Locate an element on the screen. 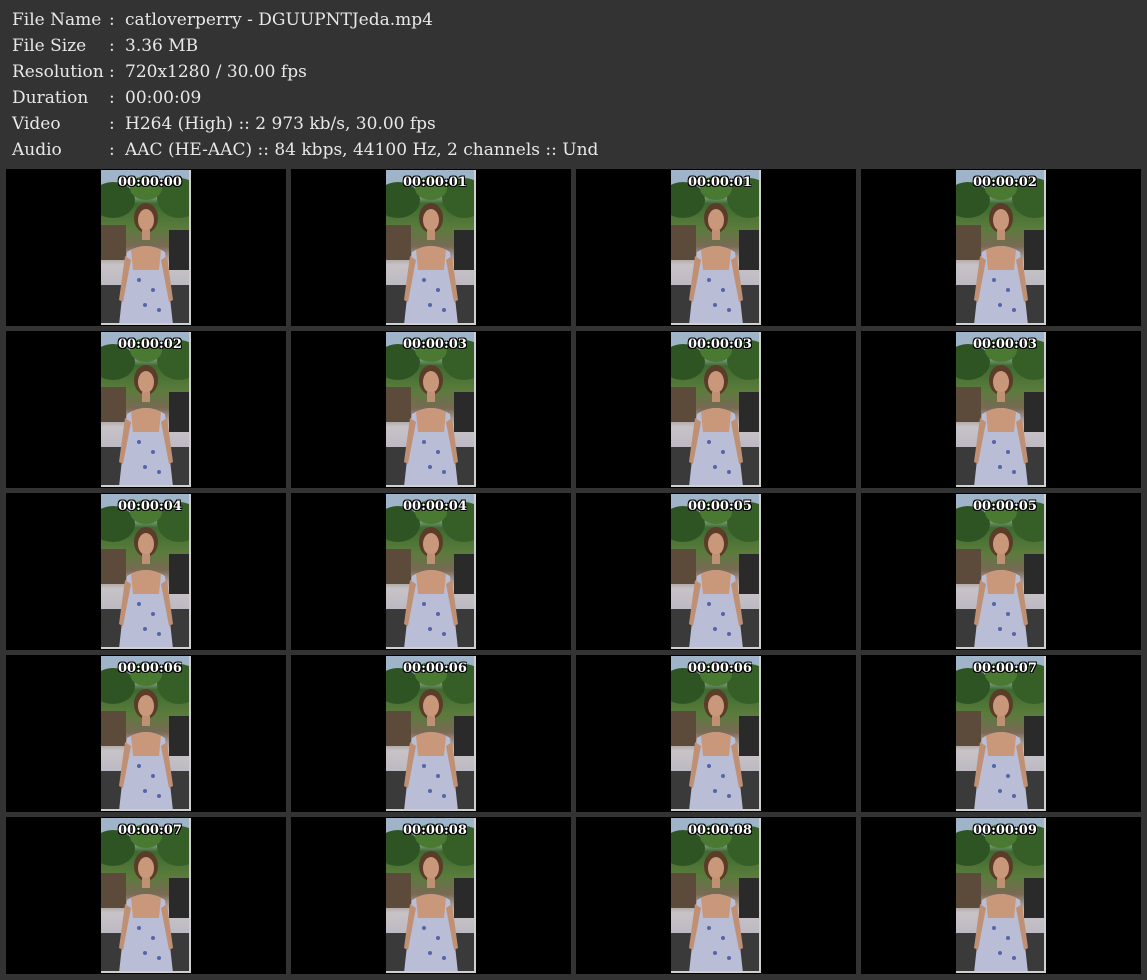 The image size is (1147, 980). thumbnail-cell: 00:00:00 is located at coordinates (146, 247).